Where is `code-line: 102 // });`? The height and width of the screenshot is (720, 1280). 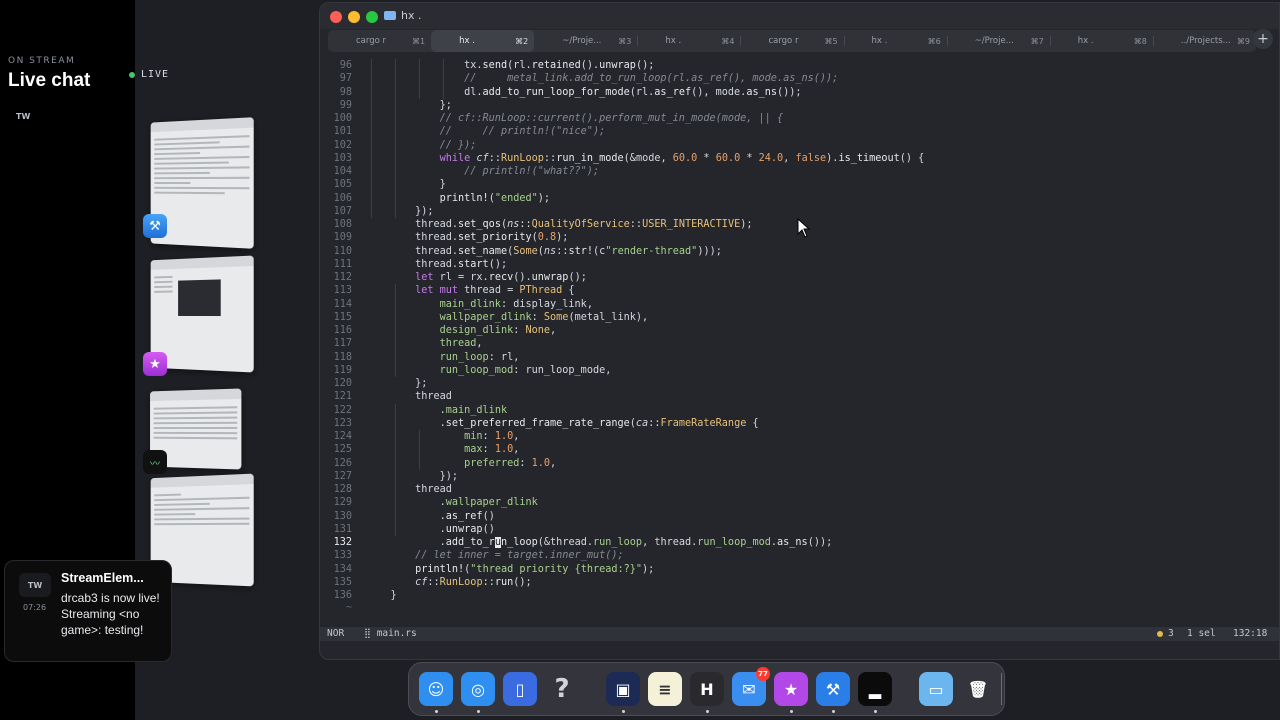
code-line: 102 // }); is located at coordinates (799, 145).